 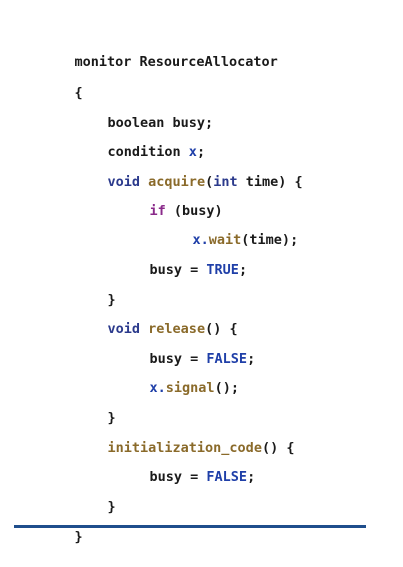 I want to click on code-line-init-signature: initialization_code() {, so click(x=185, y=437).